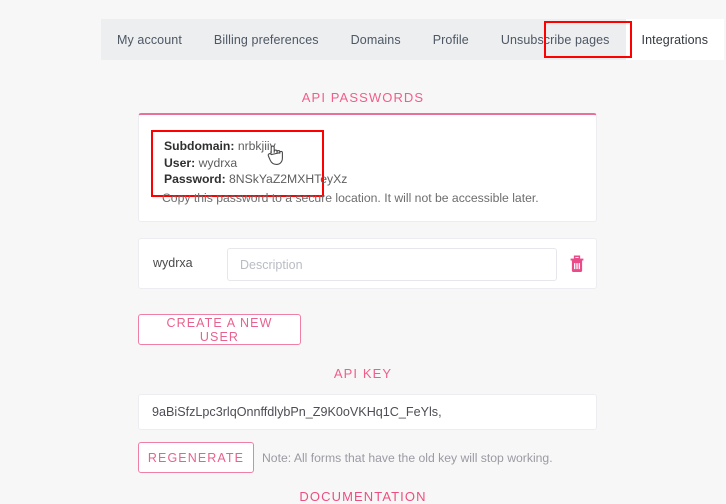 The image size is (726, 504). What do you see at coordinates (256, 146) in the screenshot?
I see `subdomain-value: nrbkjiiy` at bounding box center [256, 146].